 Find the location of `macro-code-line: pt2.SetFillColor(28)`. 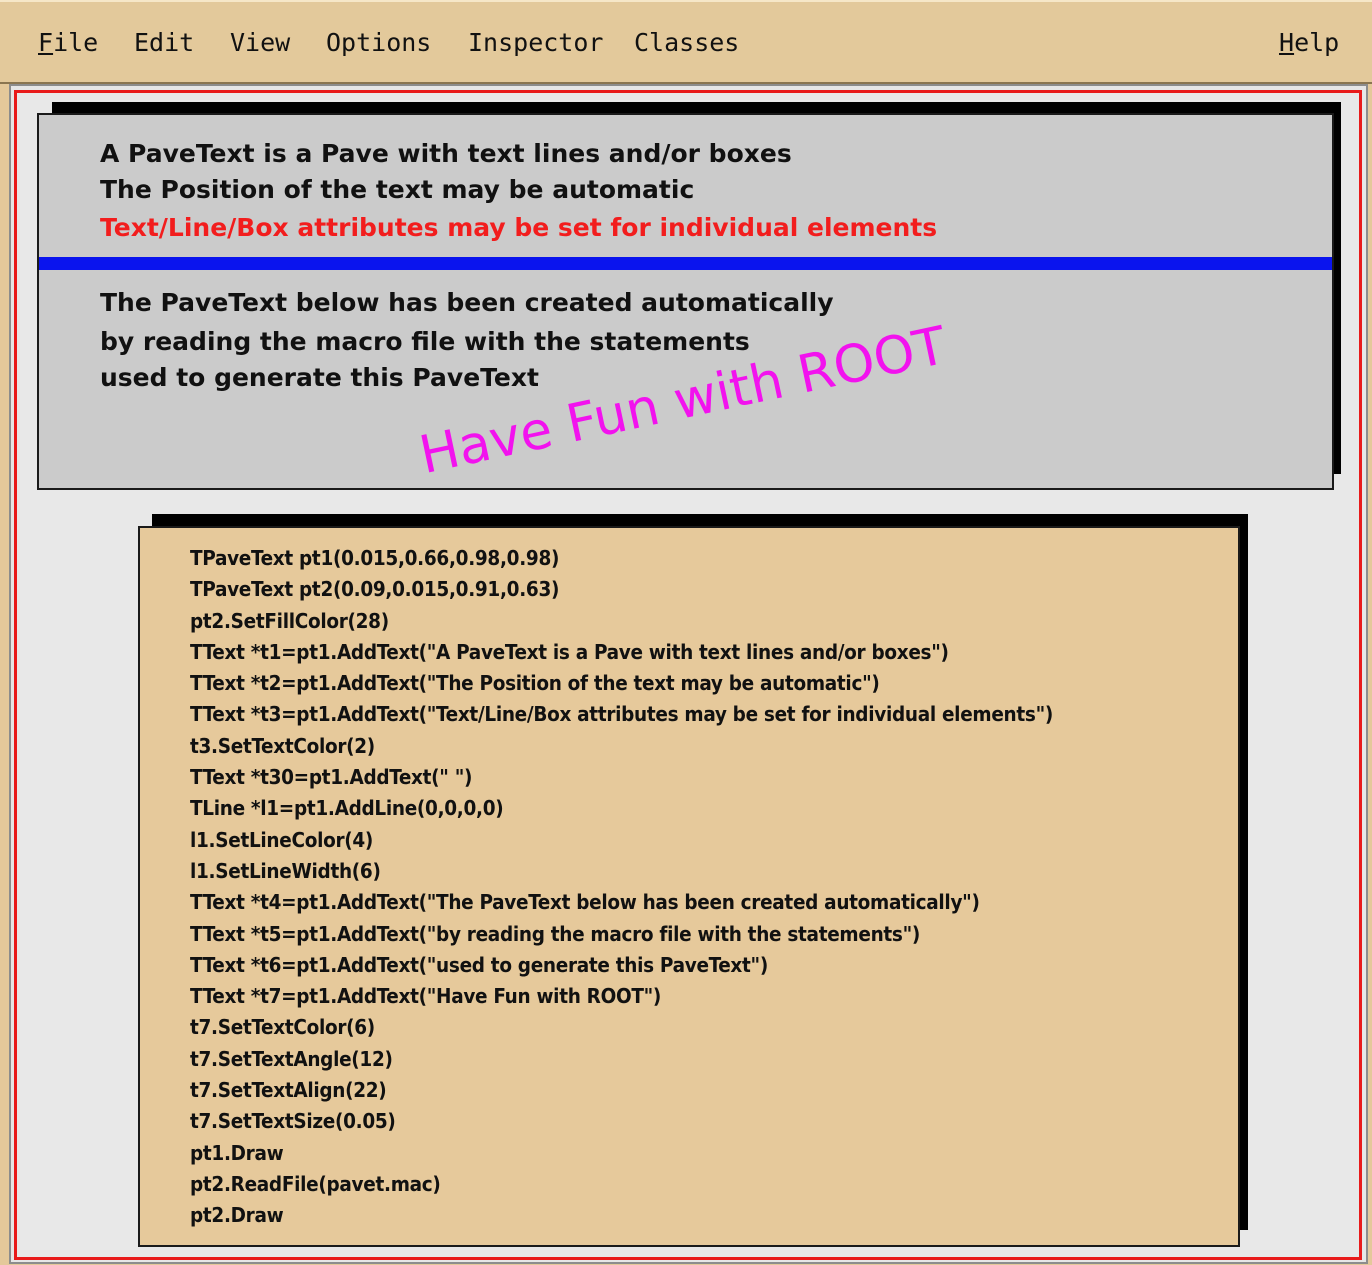

macro-code-line: pt2.SetFillColor(28) is located at coordinates (289, 620).